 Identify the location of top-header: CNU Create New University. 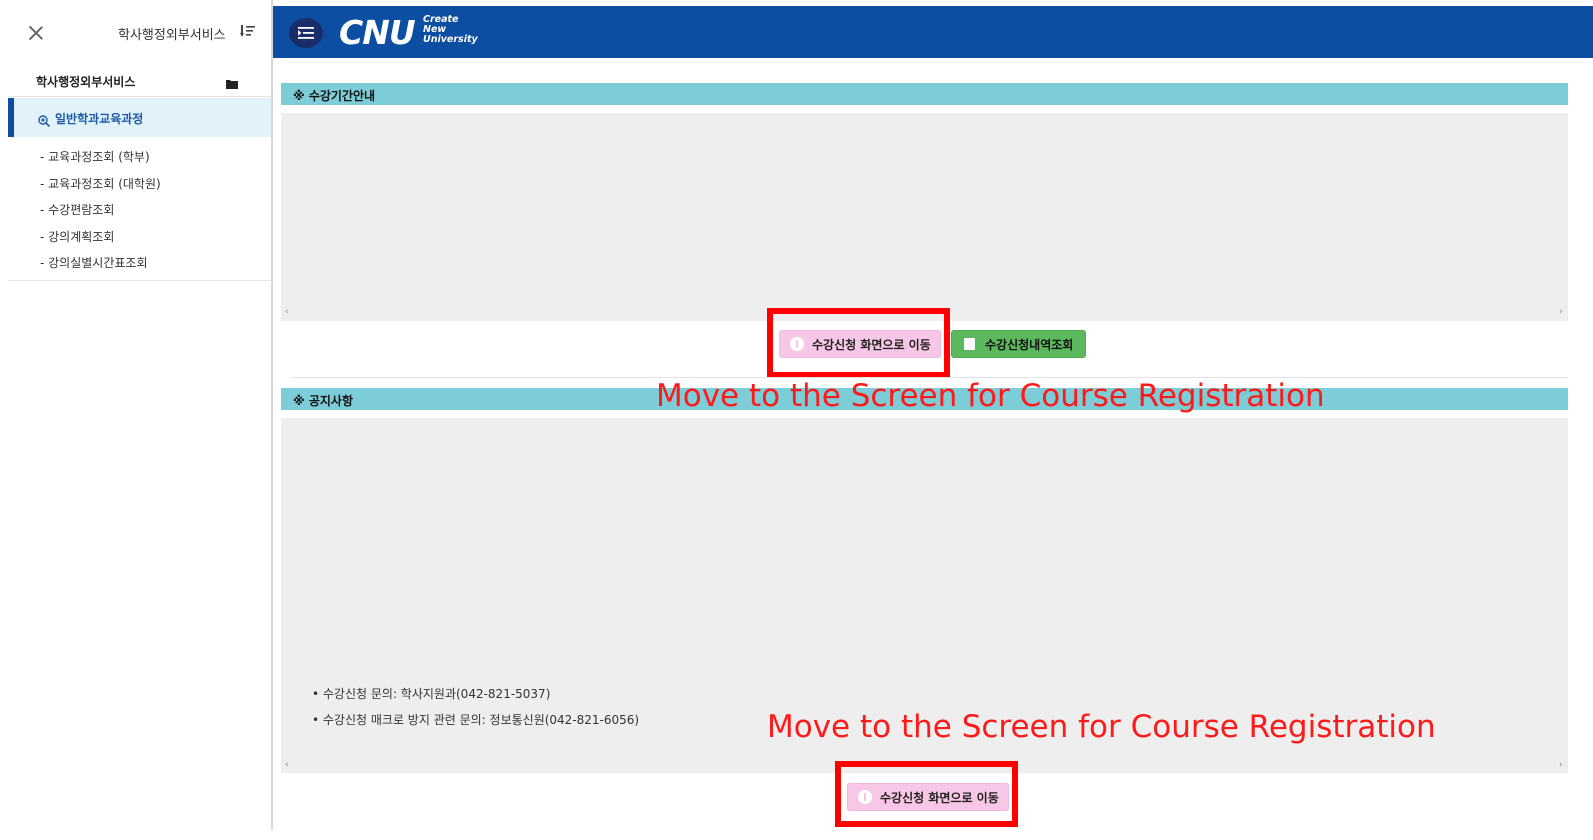
(933, 32).